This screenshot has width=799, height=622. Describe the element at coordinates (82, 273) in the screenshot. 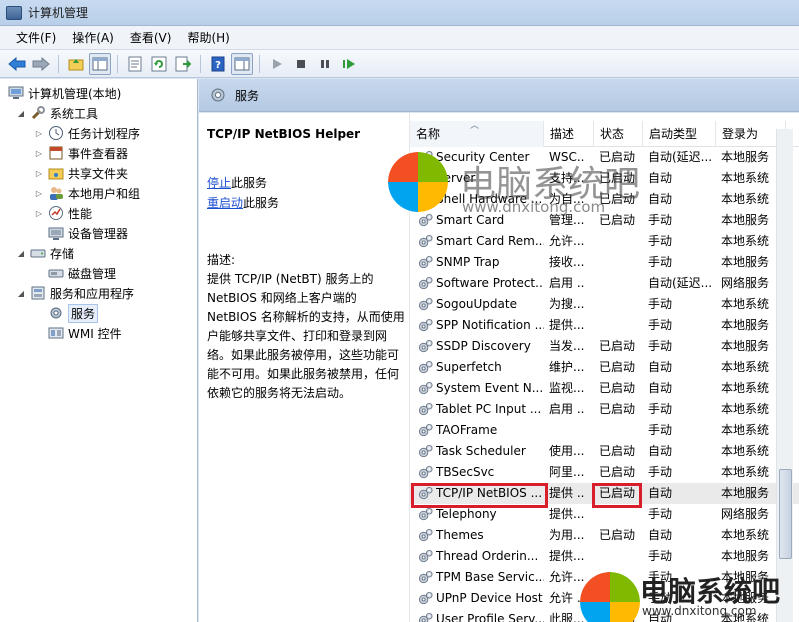

I see `tree-item-disk-management: 磁盘管理` at that location.